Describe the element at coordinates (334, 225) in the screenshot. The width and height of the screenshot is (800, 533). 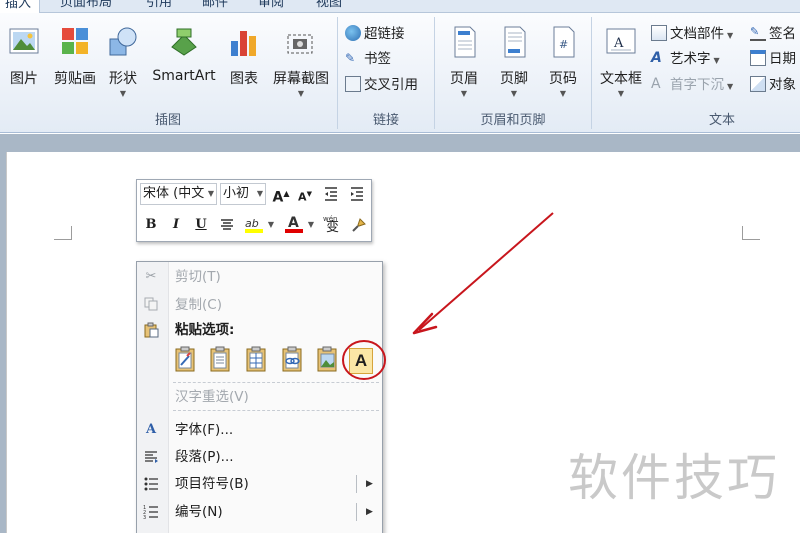
I see `phonetic-guide-button: wén 变` at that location.